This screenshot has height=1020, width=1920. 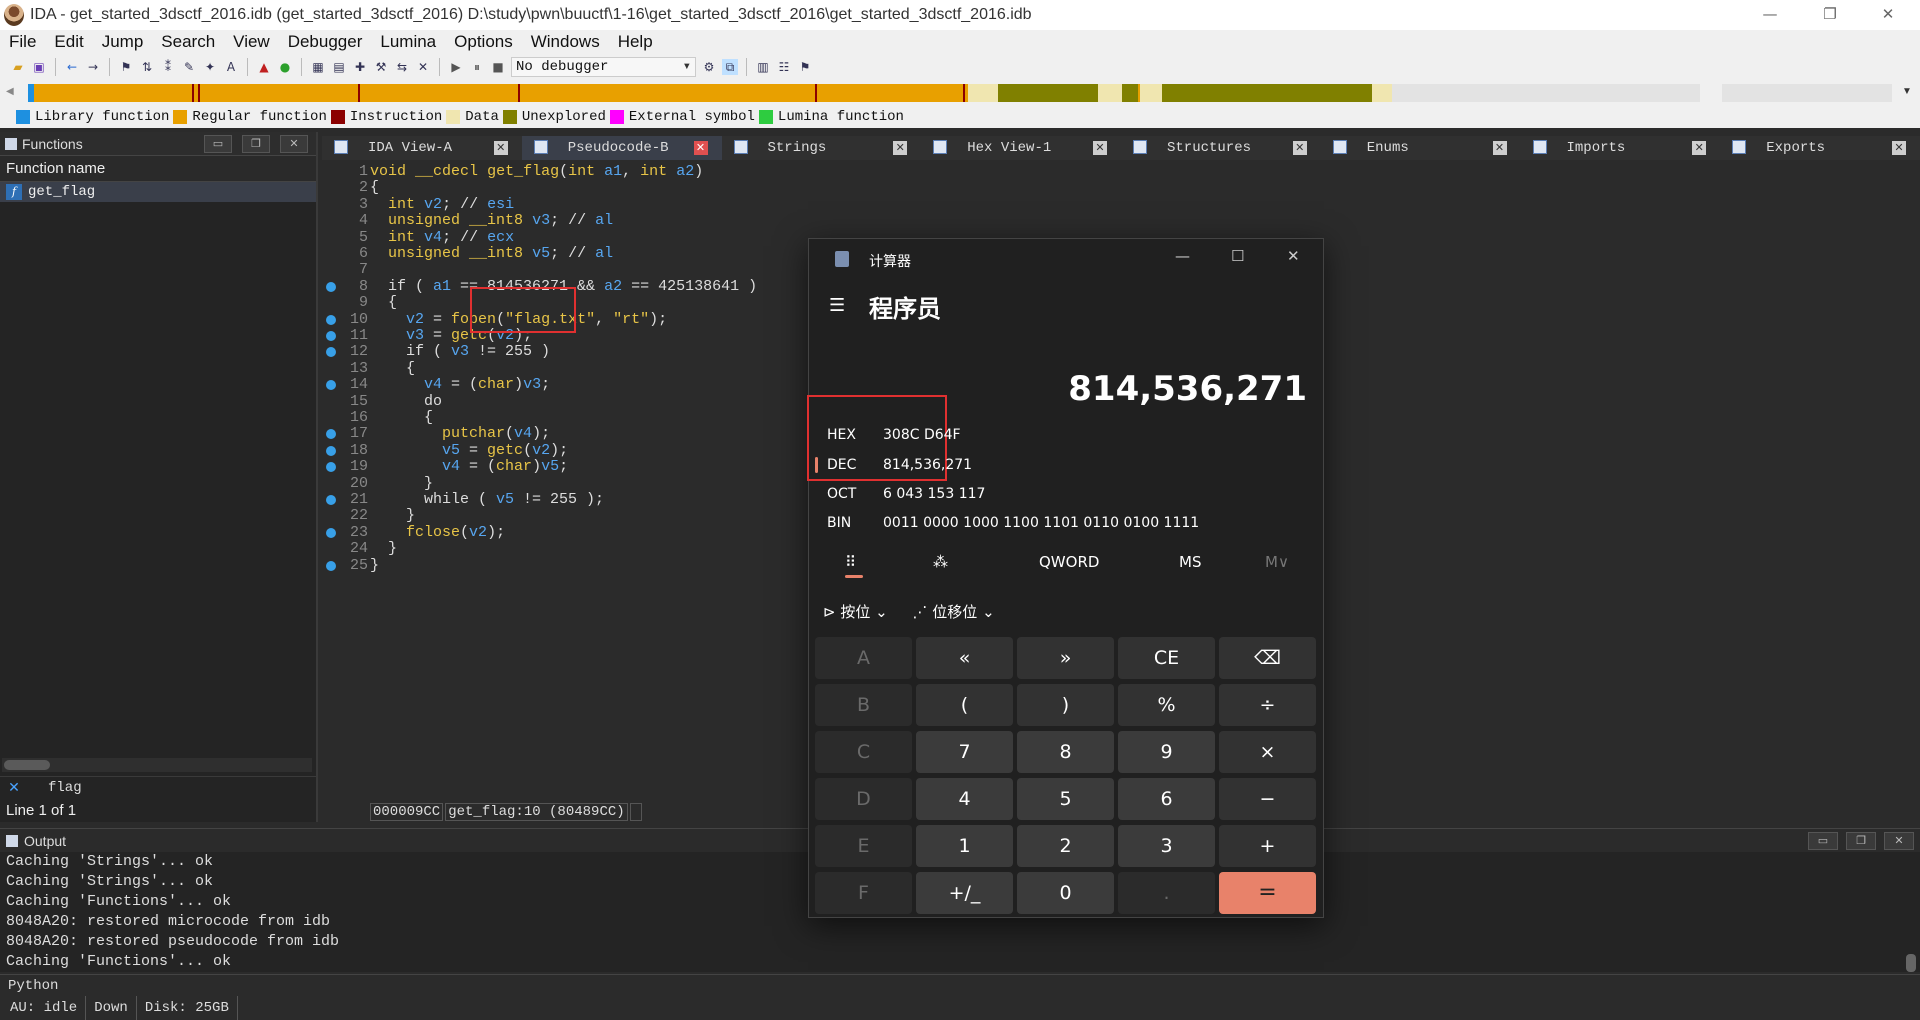 What do you see at coordinates (1065, 658) in the screenshot?
I see `key-shift-right: »` at bounding box center [1065, 658].